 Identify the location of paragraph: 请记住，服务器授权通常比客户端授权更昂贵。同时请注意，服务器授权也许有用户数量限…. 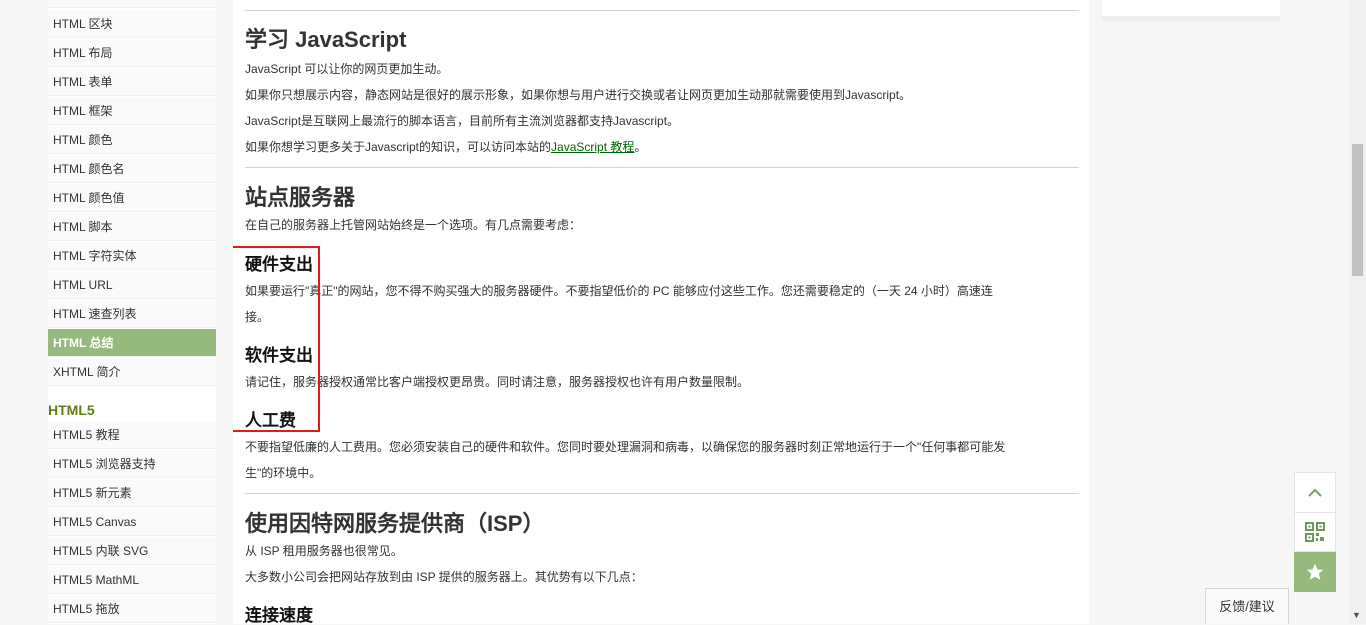
(497, 382).